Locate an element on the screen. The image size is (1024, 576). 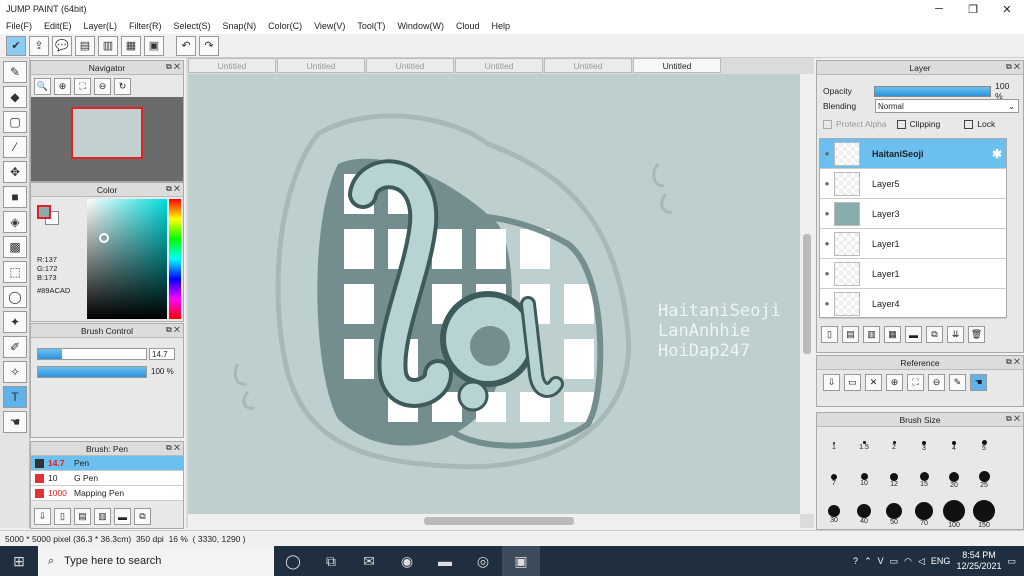
merge-layer-icon: ⇊ is located at coordinates (955, 334).